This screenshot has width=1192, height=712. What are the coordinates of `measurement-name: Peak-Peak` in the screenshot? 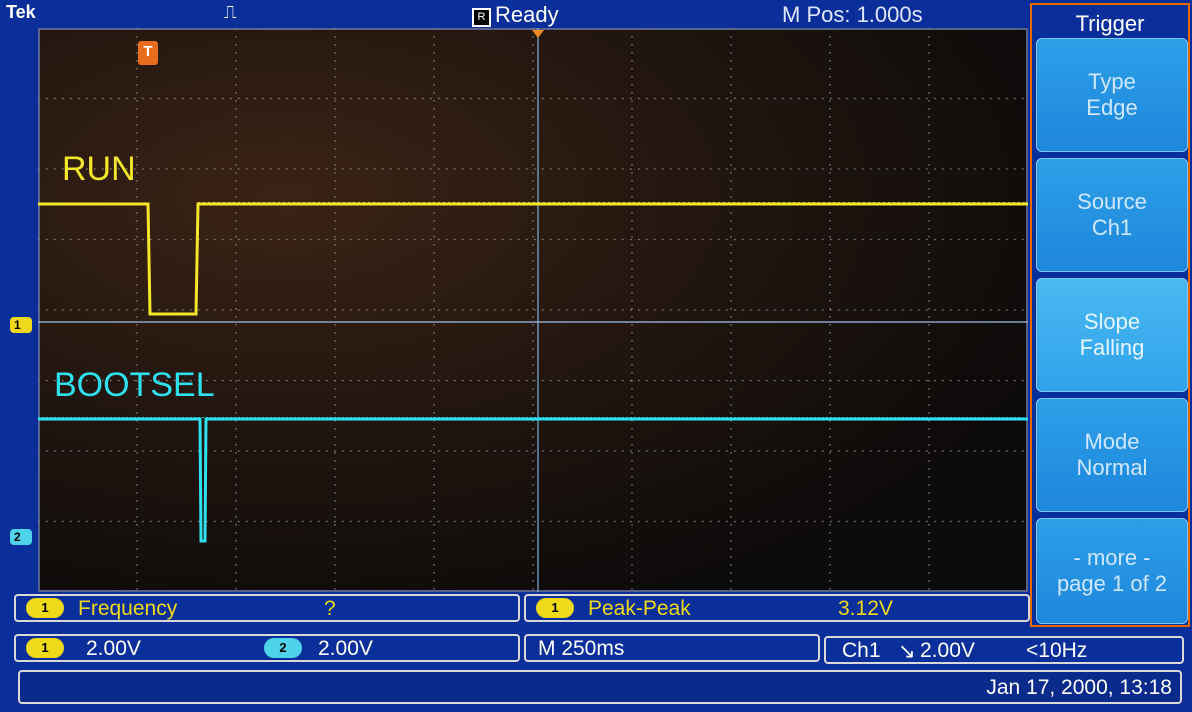 It's located at (639, 608).